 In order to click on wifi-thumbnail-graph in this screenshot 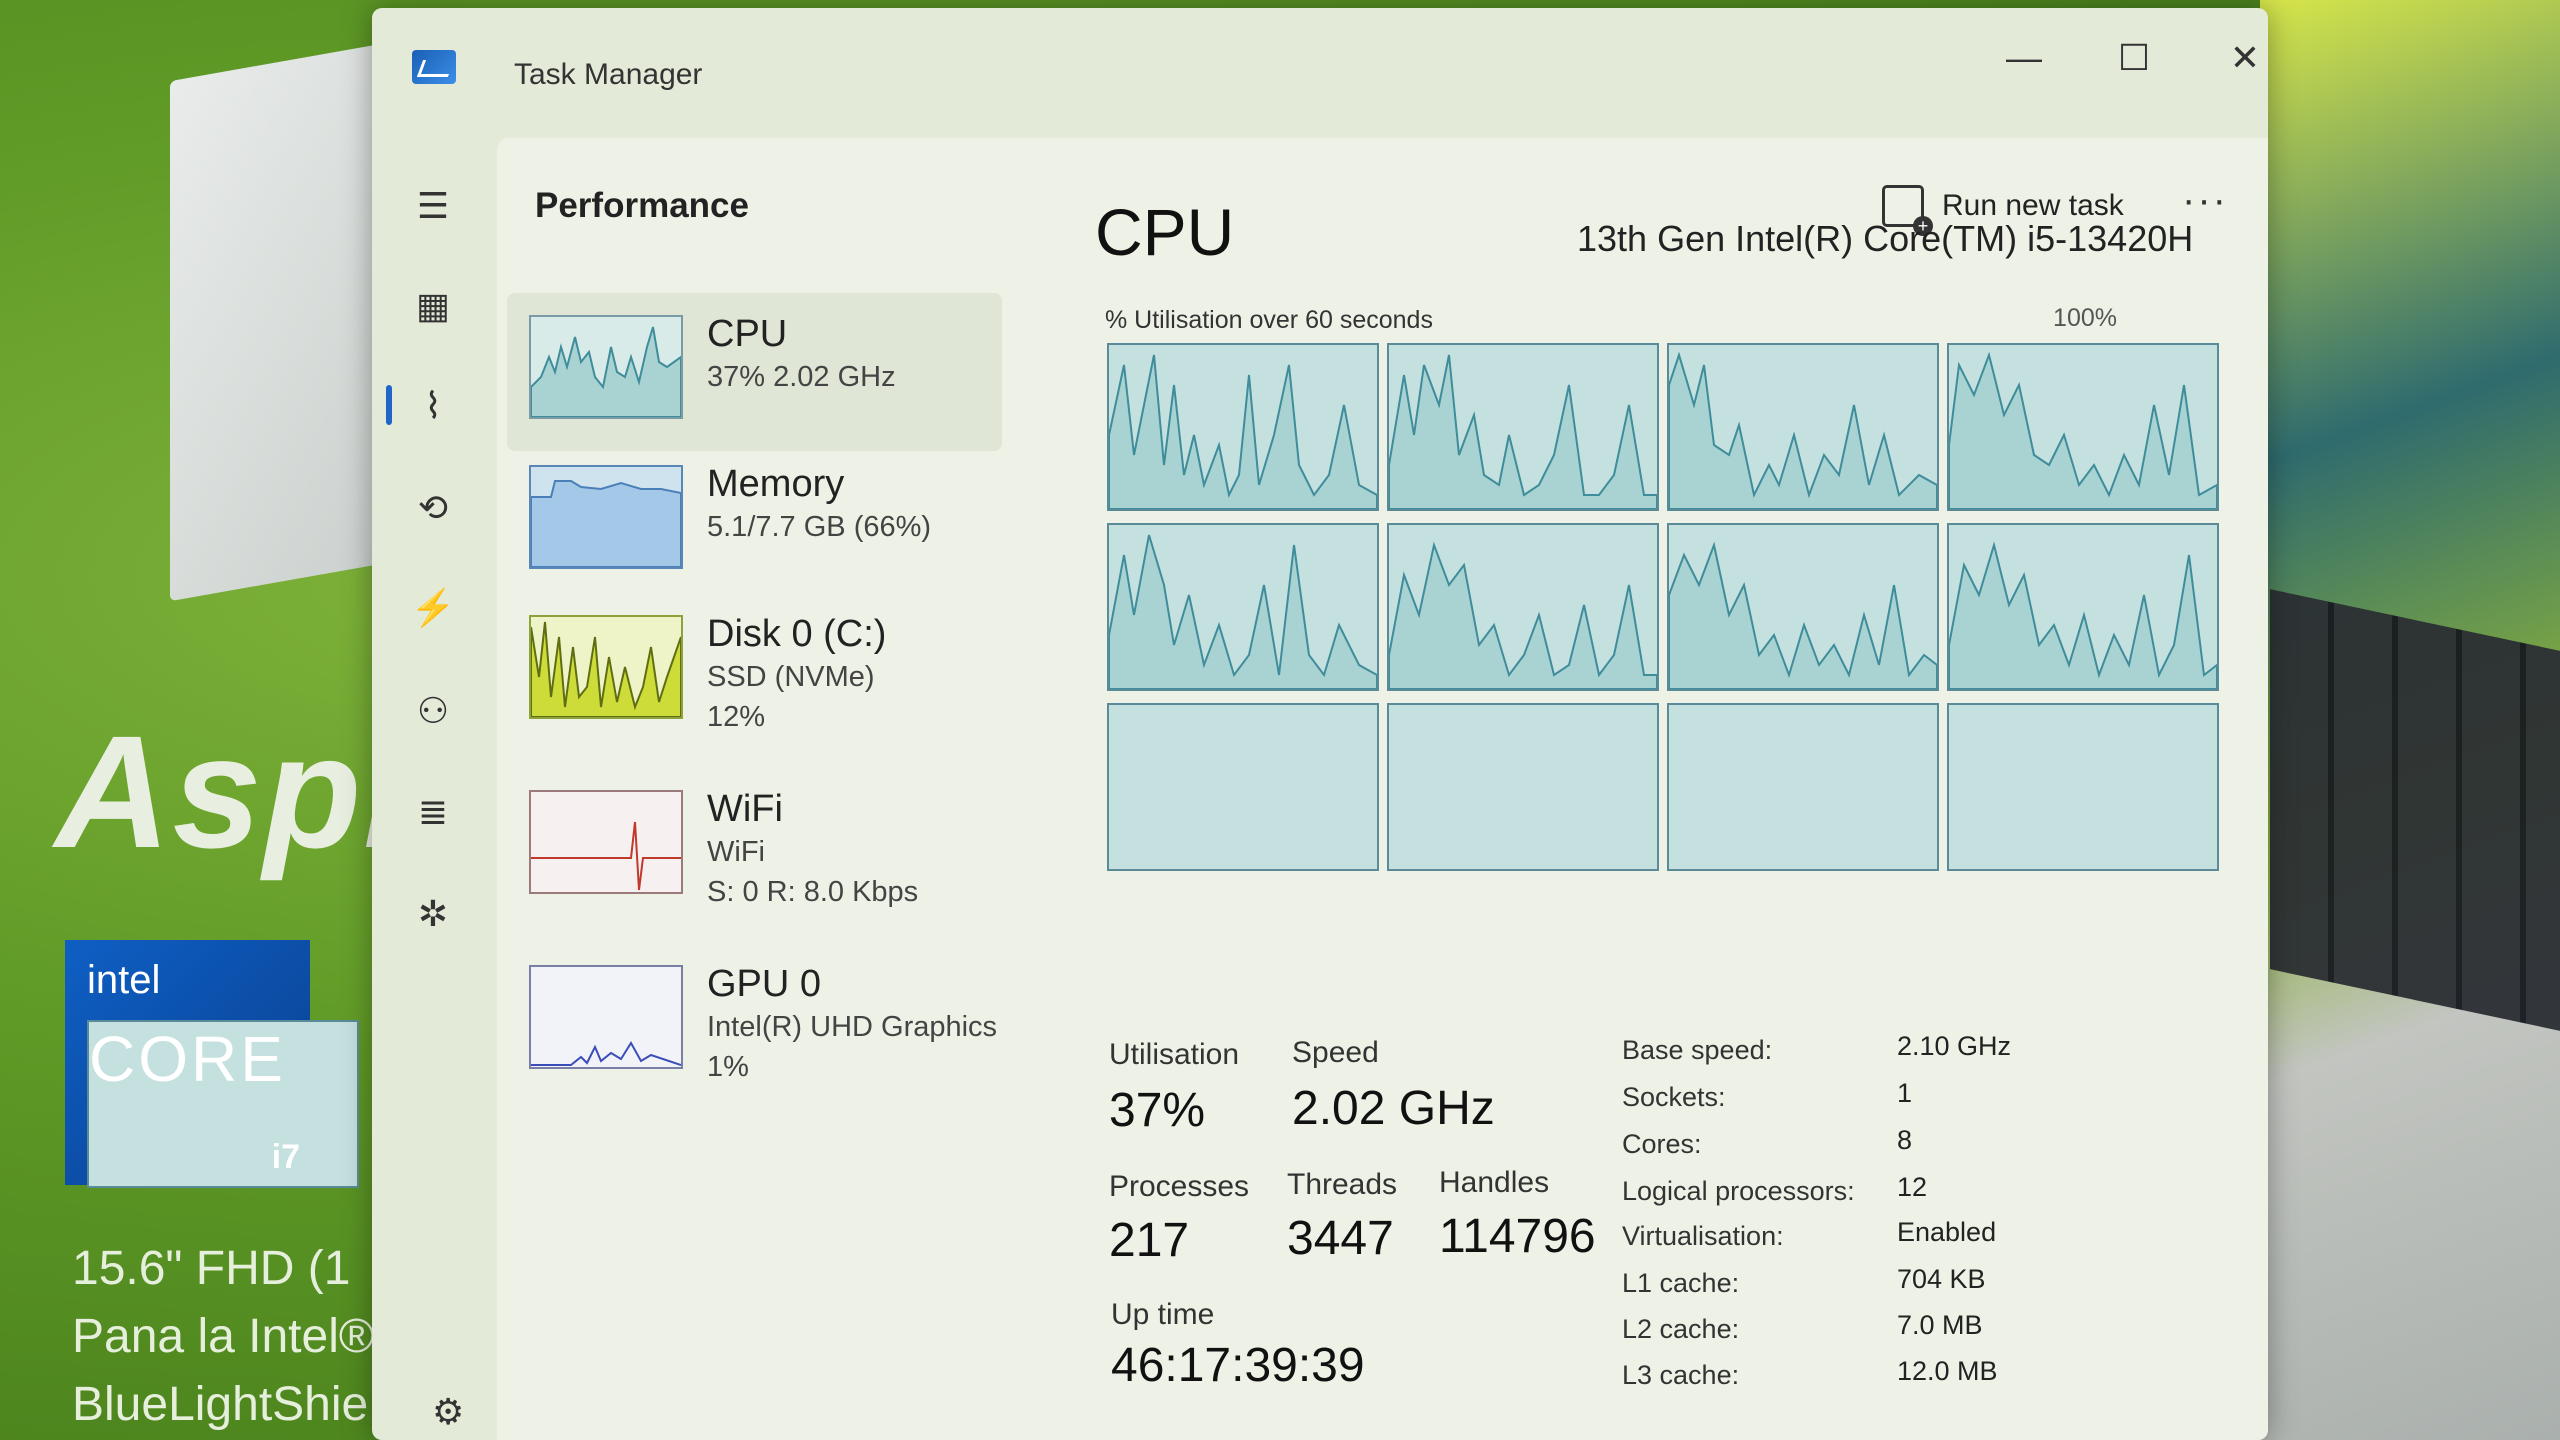, I will do `click(606, 842)`.